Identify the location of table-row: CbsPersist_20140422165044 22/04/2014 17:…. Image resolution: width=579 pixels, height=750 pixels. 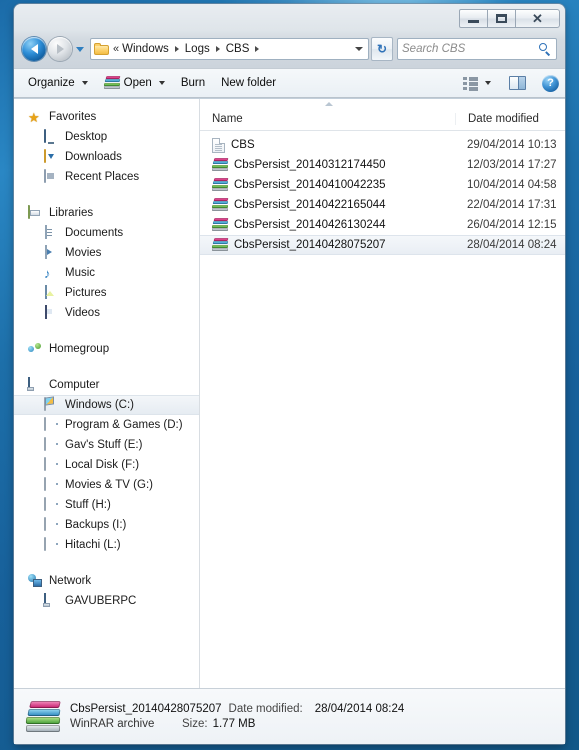
(382, 205).